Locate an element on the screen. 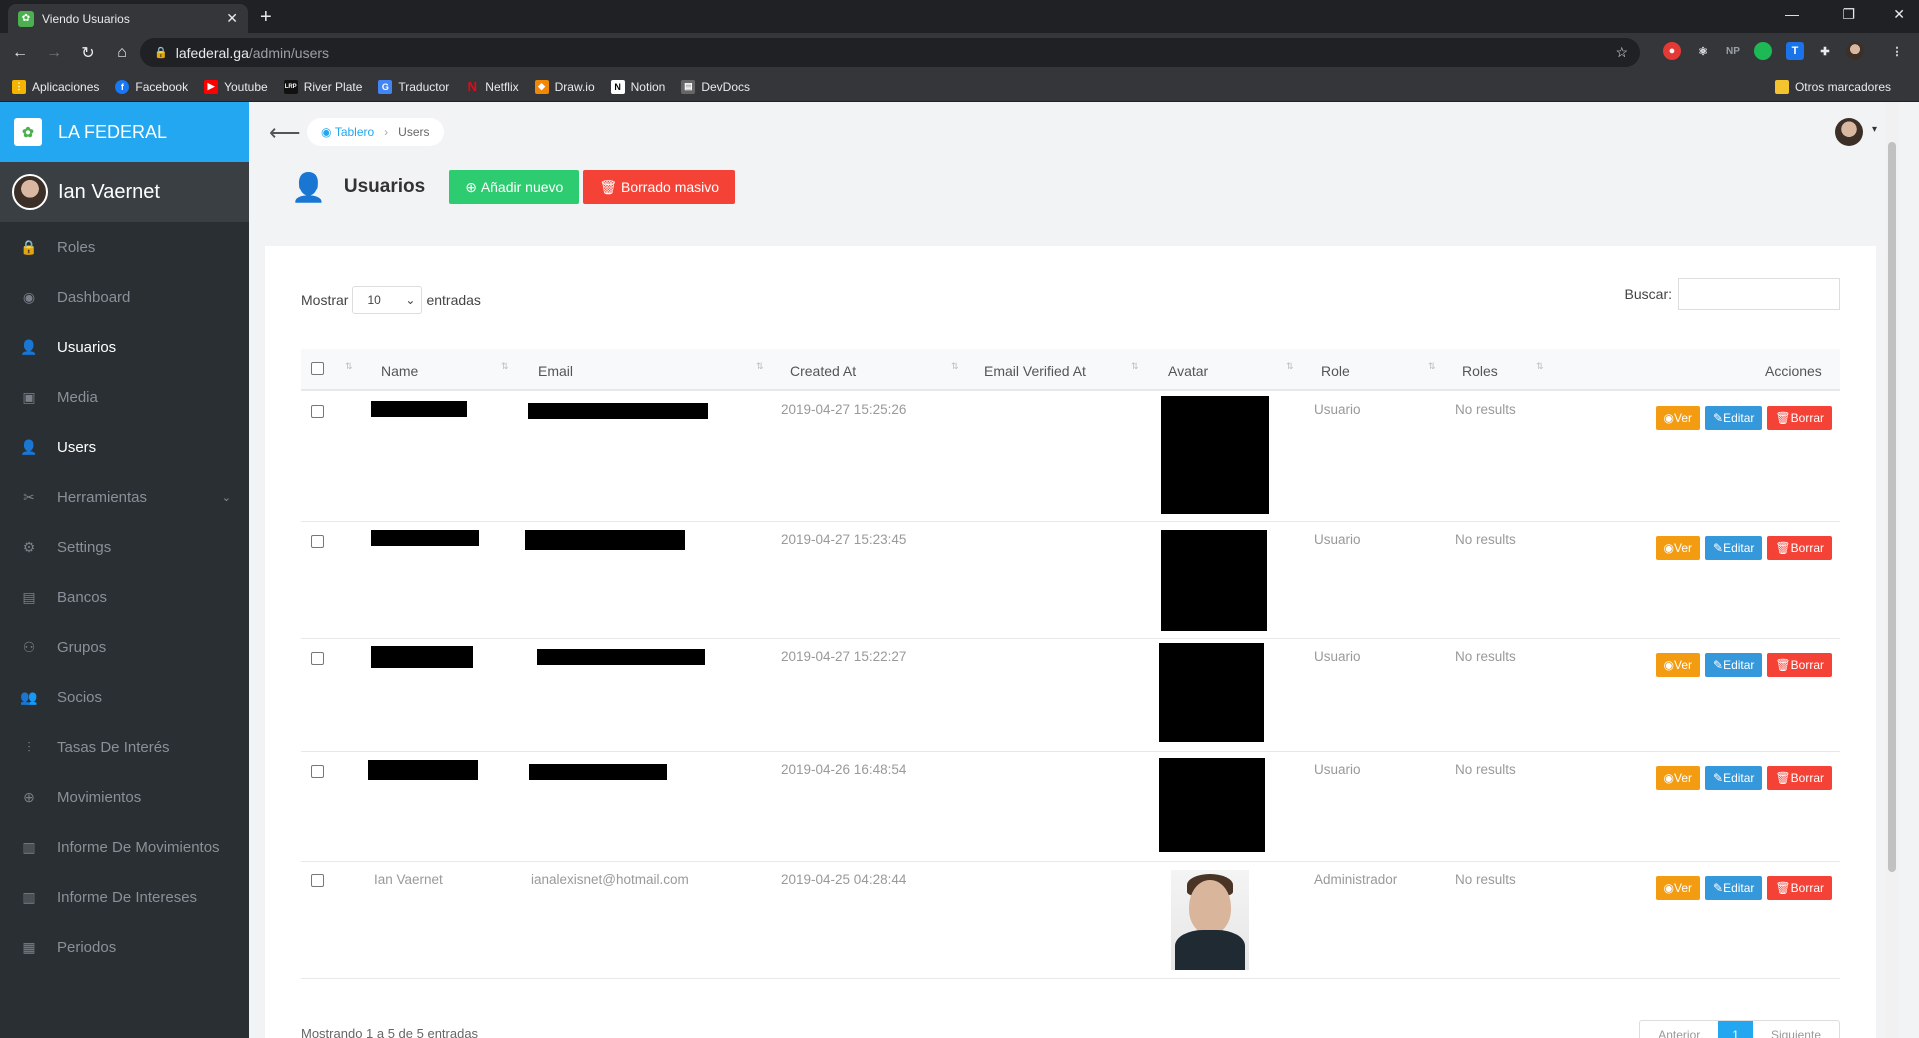  sidebar-item-bancos: ▤ Bancos is located at coordinates (124, 597).